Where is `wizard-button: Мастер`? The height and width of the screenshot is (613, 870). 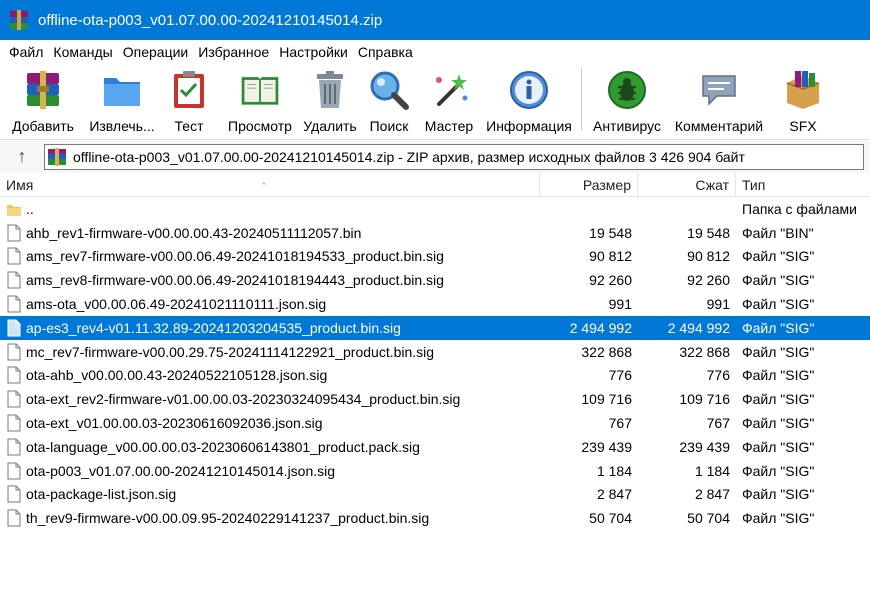 wizard-button: Мастер is located at coordinates (449, 100).